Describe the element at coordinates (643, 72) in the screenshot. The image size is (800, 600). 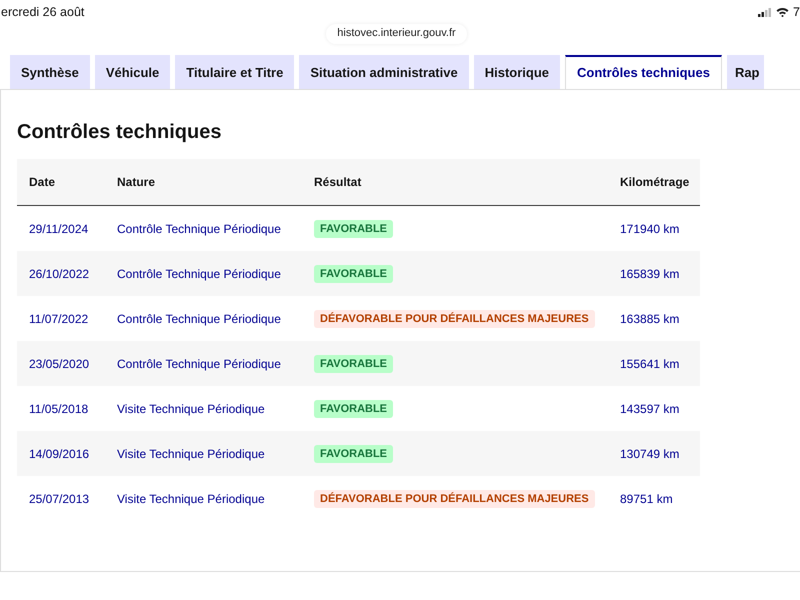
I see `tab: Contrôles techniques` at that location.